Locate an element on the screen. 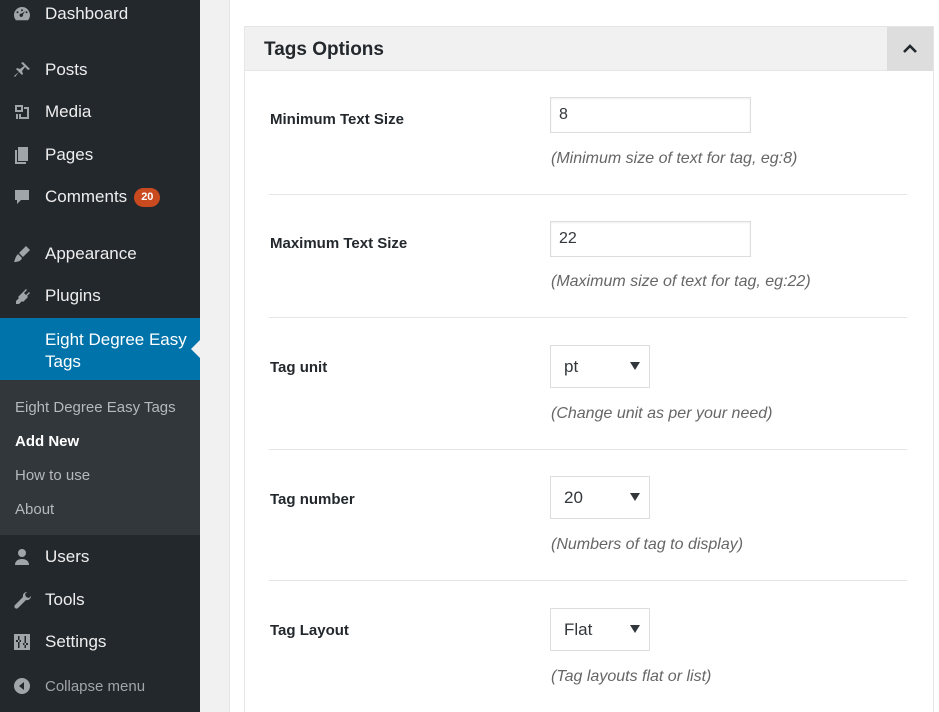 This screenshot has height=712, width=939. maximum-text-size-input is located at coordinates (650, 239).